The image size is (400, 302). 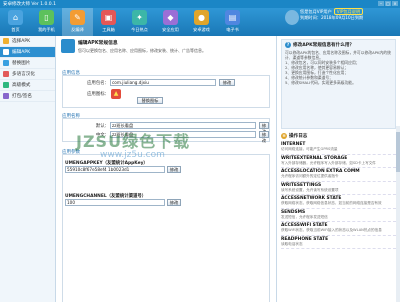 I want to click on toolbar-toolbox: ▣ 工具箱, so click(x=108, y=22).